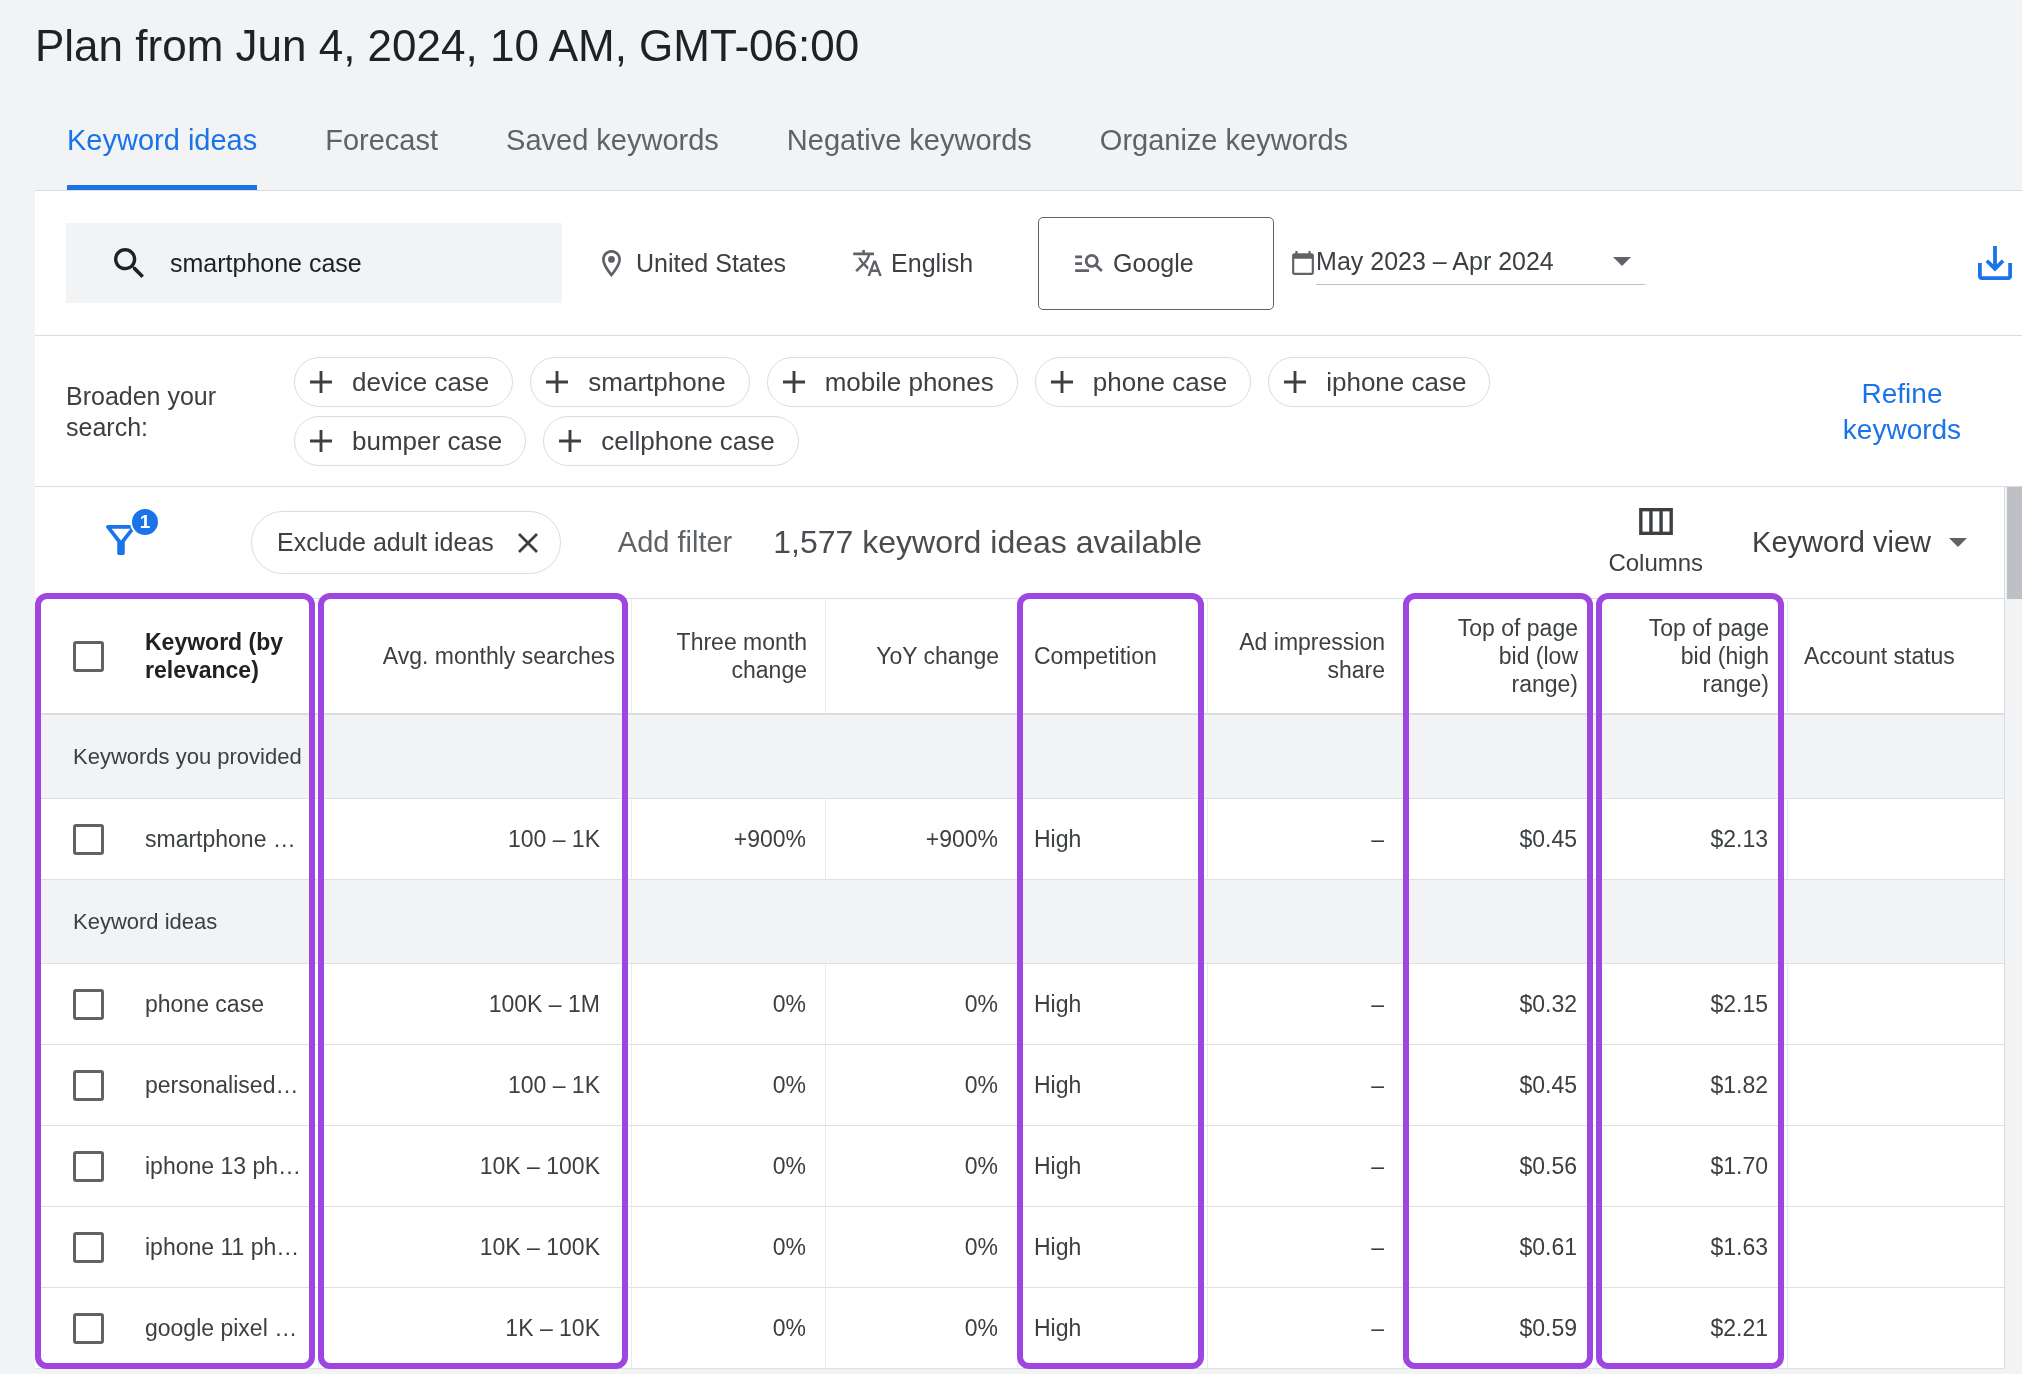  Describe the element at coordinates (129, 263) in the screenshot. I see `search-icon` at that location.